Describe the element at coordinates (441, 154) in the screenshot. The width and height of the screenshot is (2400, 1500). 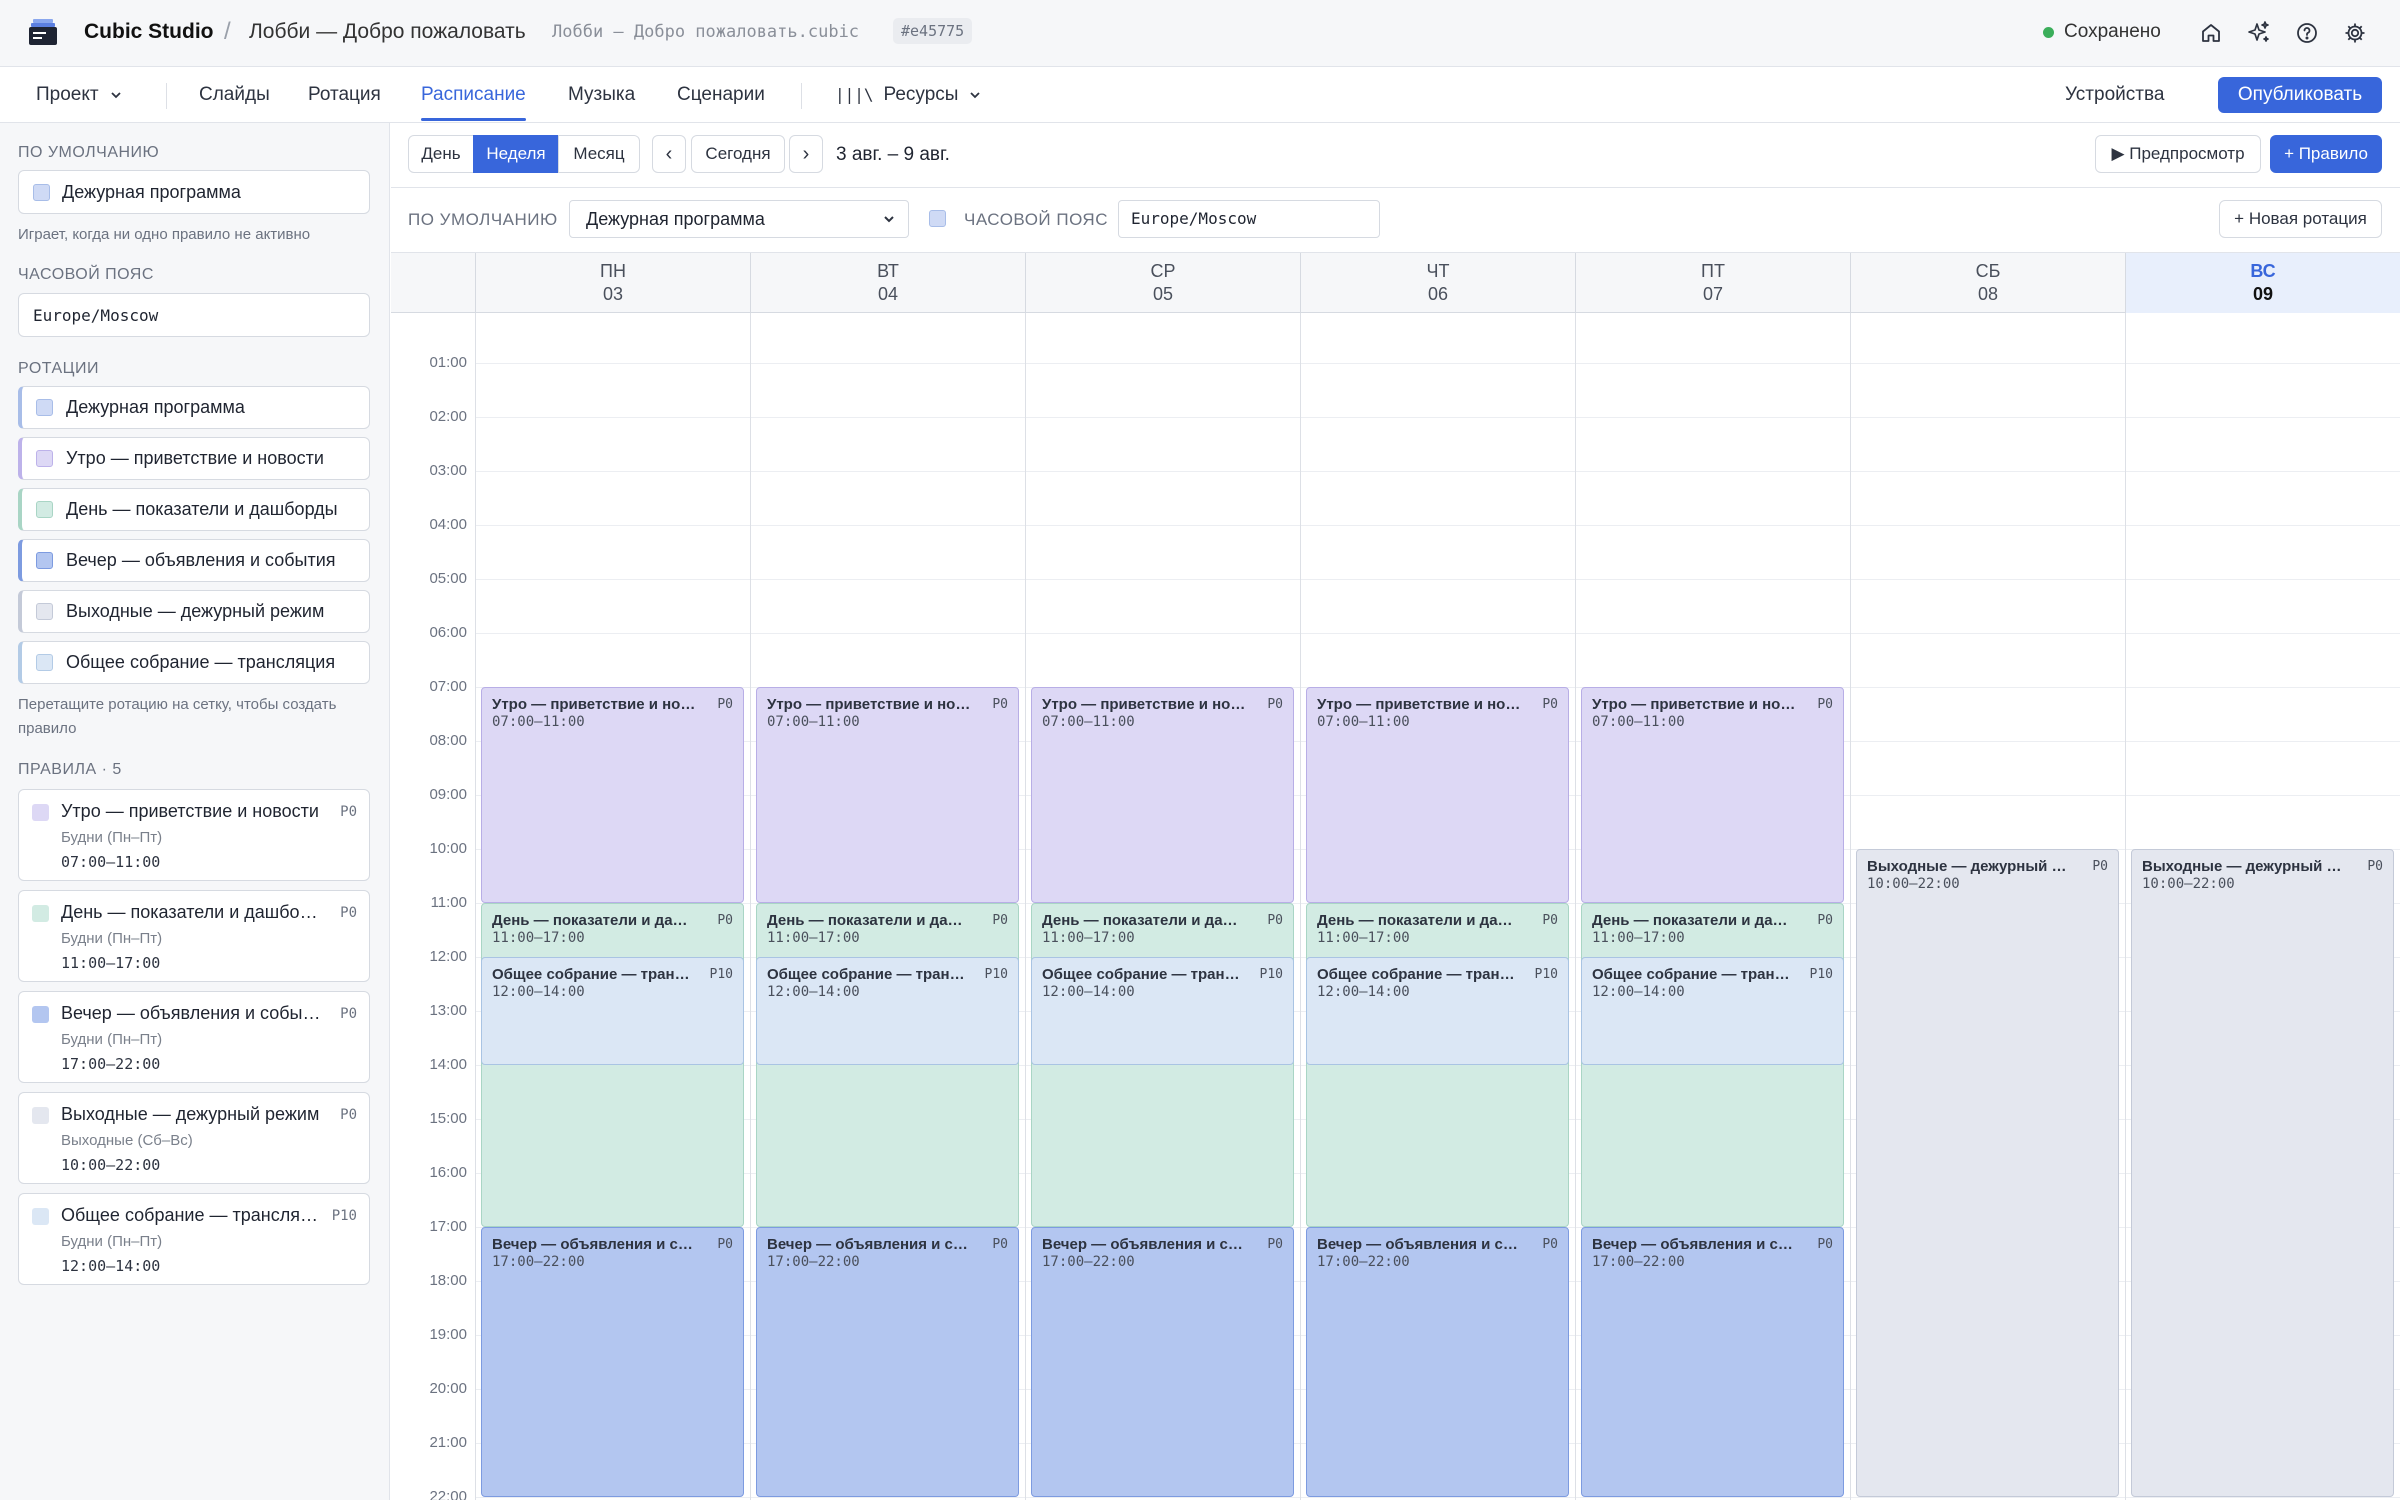
I see `view-day-button: День` at that location.